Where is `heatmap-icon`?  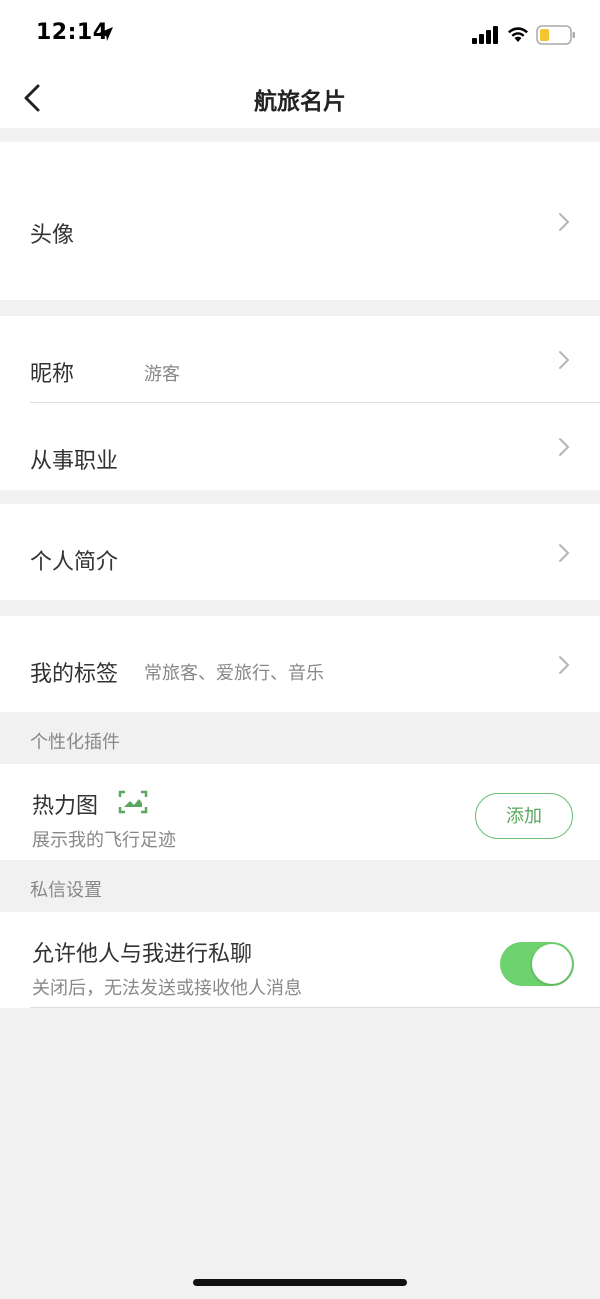
heatmap-icon is located at coordinates (133, 802).